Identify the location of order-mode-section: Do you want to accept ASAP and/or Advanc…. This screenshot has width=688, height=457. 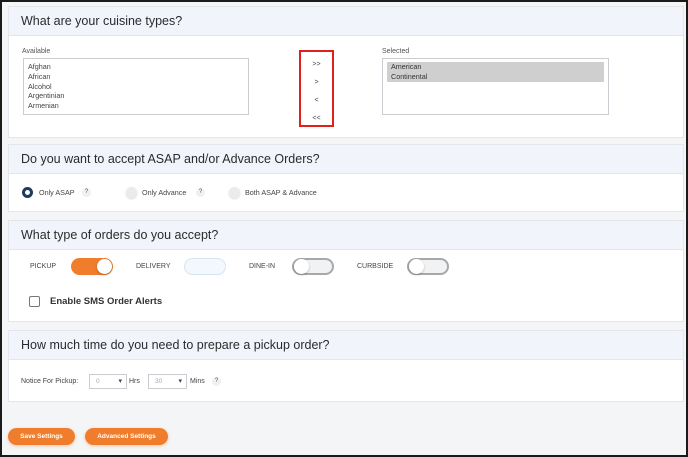
(346, 178).